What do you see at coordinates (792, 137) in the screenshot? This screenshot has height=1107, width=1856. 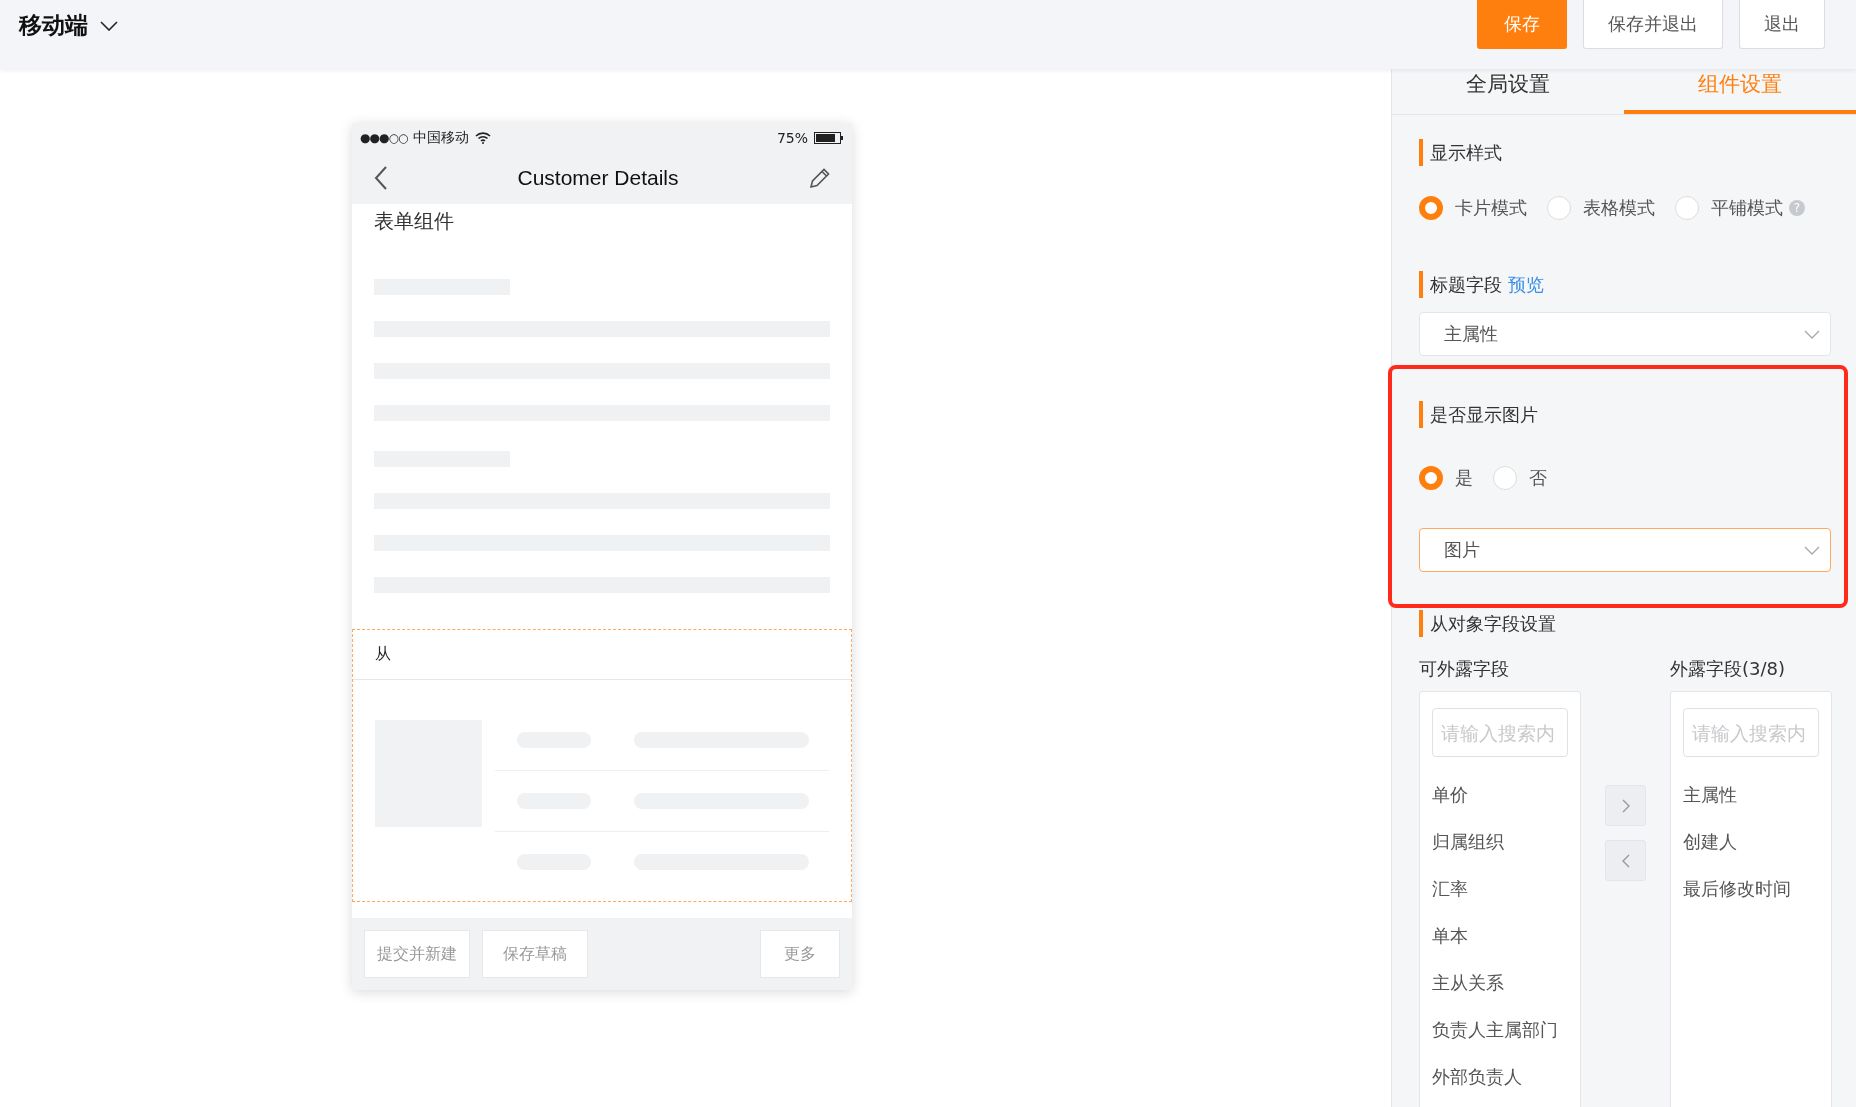 I see `battery-percent: 75%` at bounding box center [792, 137].